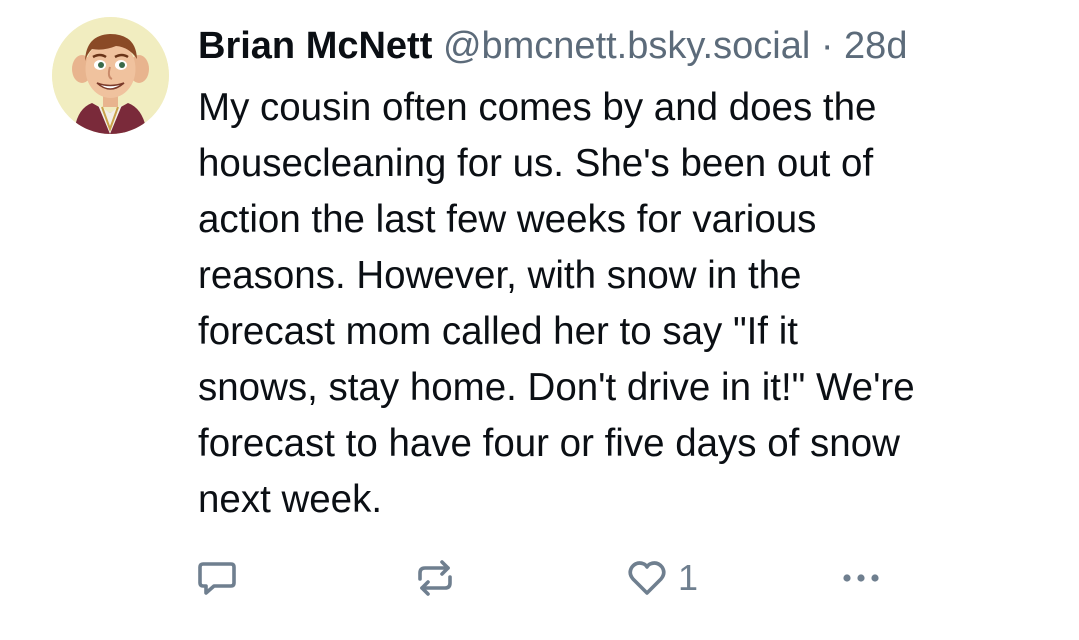 The width and height of the screenshot is (1079, 640). Describe the element at coordinates (498, 331) in the screenshot. I see `post-text-line: forecast mom called her to say "If it` at that location.